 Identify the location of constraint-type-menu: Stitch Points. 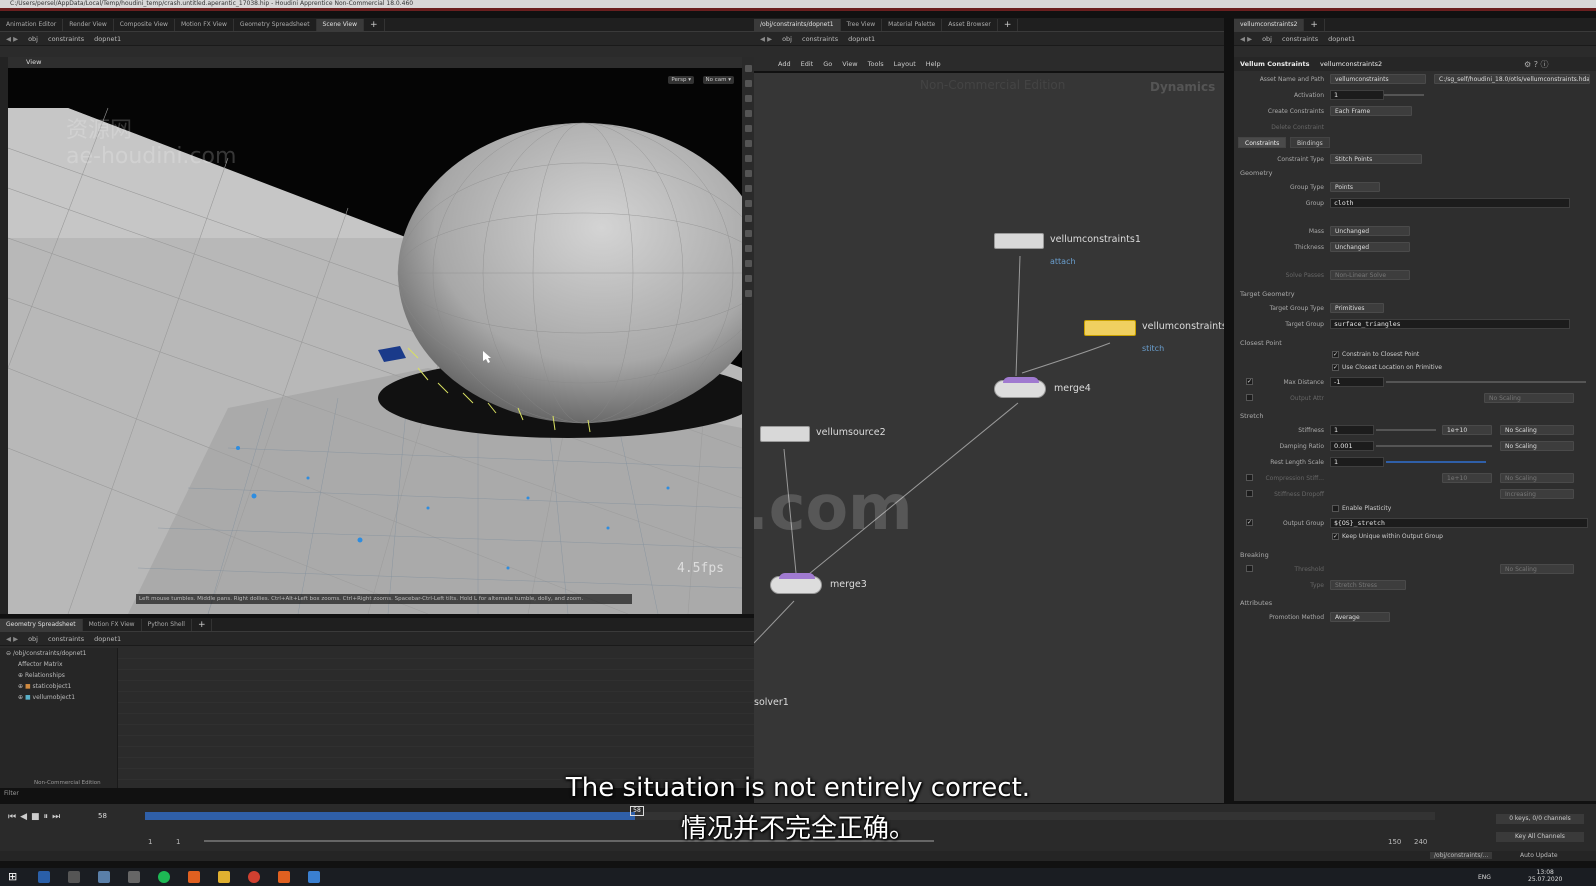
(1376, 159).